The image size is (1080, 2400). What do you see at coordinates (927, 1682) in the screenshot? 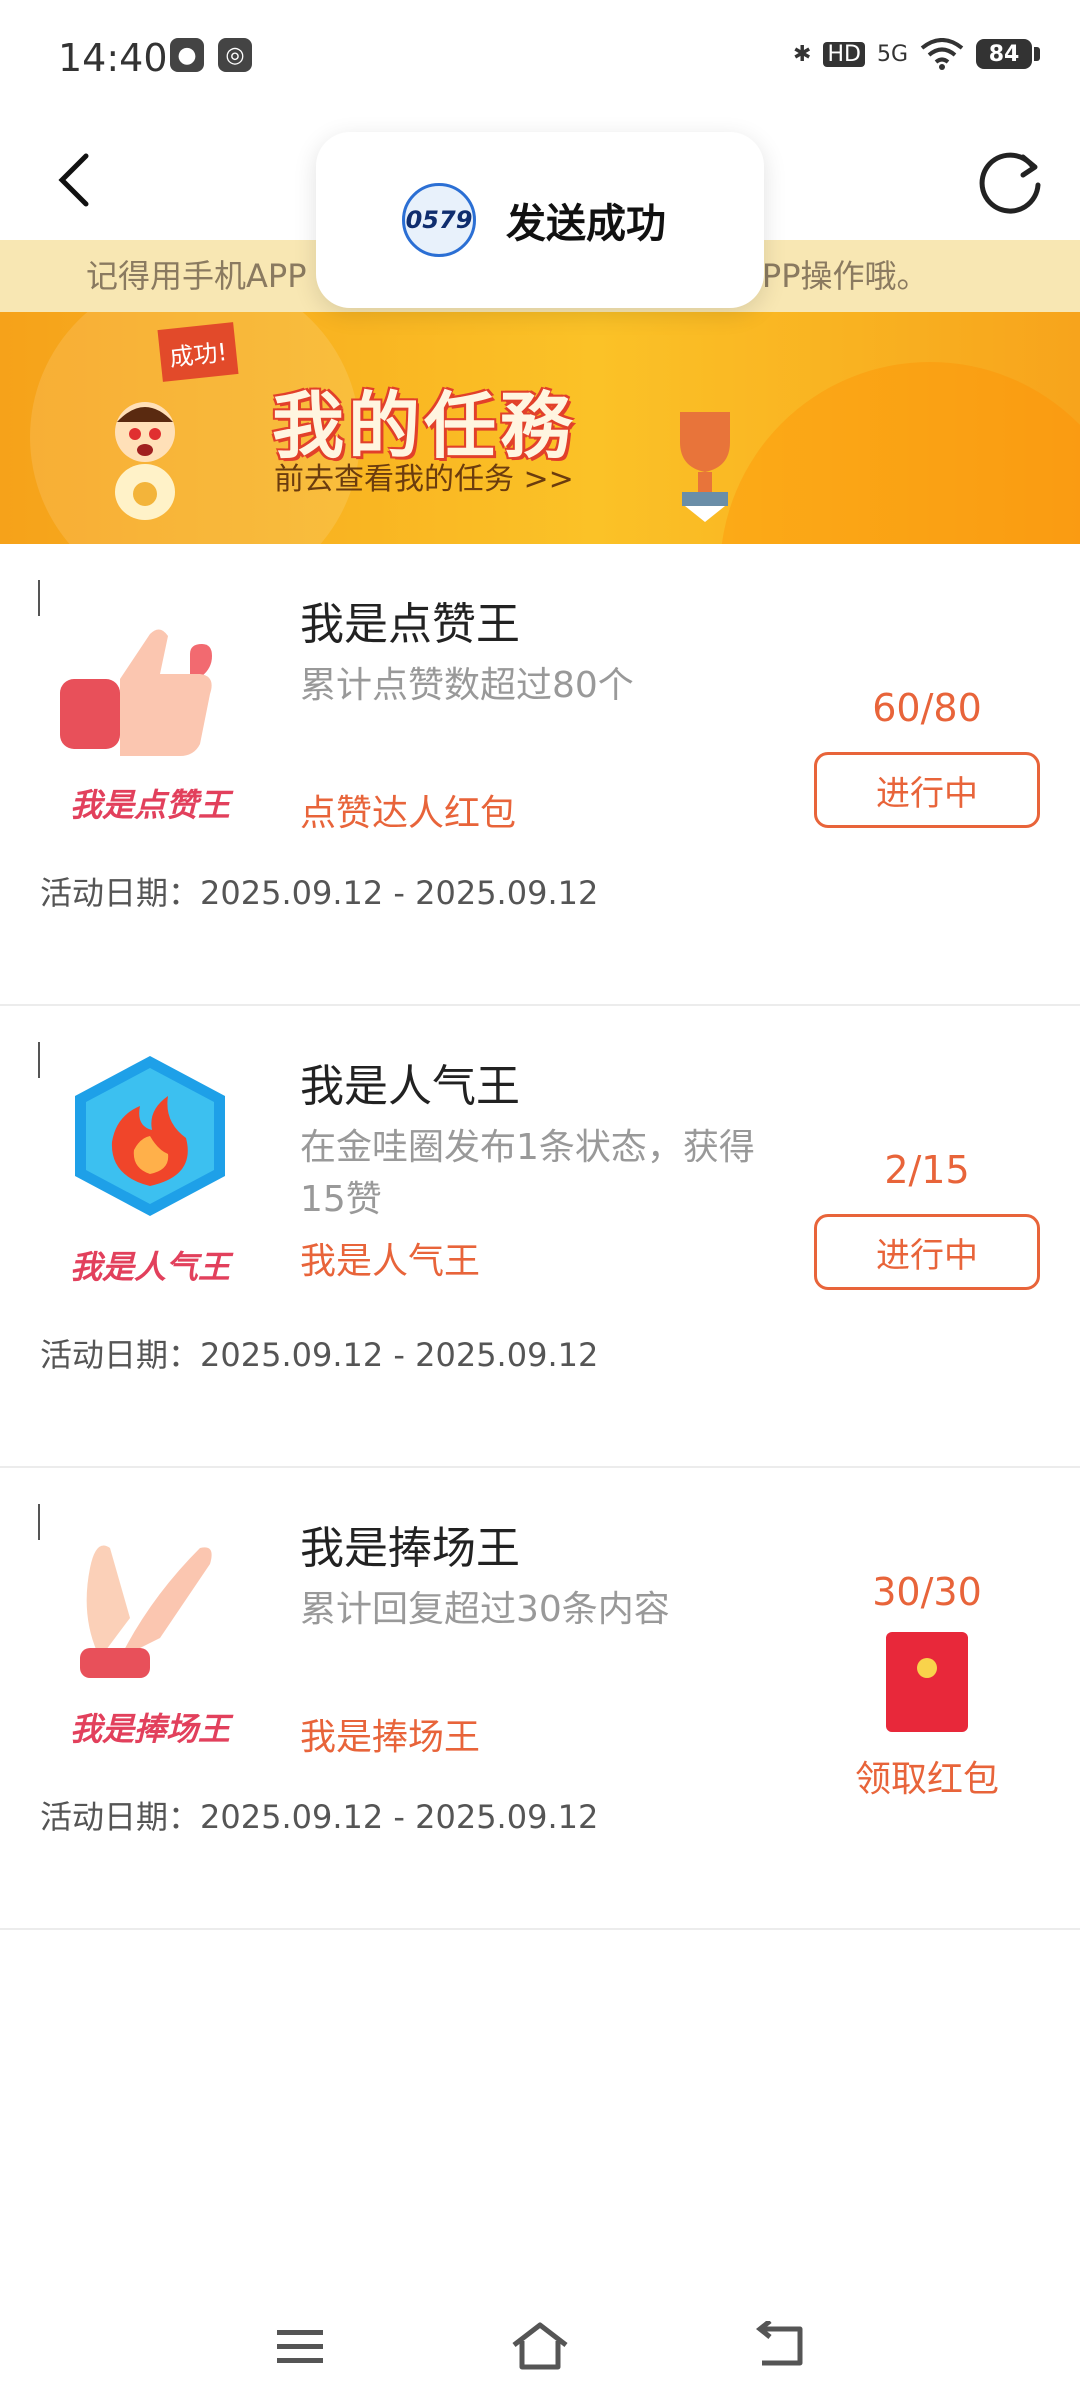
I see `red-packet-icon` at bounding box center [927, 1682].